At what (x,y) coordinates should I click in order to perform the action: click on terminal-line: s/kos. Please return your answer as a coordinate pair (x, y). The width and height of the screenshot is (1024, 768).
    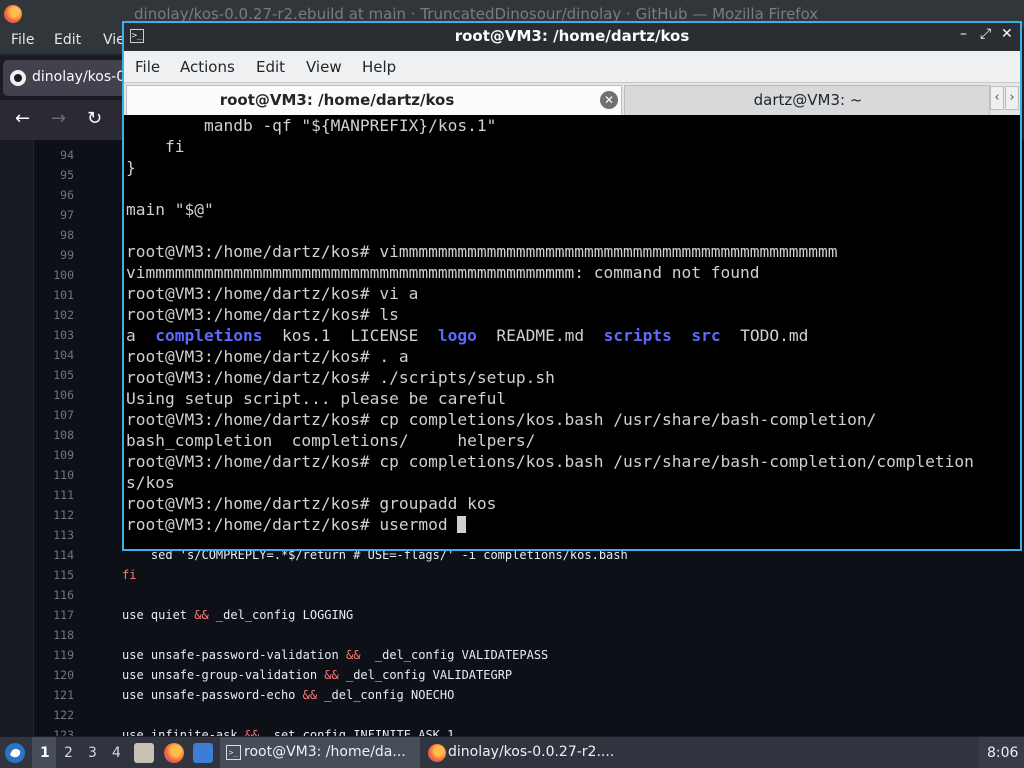
    Looking at the image, I should click on (150, 482).